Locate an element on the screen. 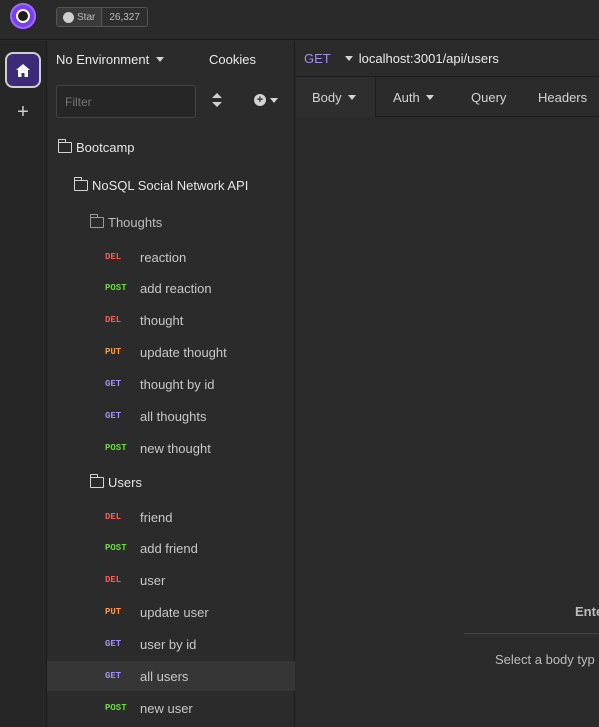  request-label: all thoughts is located at coordinates (173, 416).